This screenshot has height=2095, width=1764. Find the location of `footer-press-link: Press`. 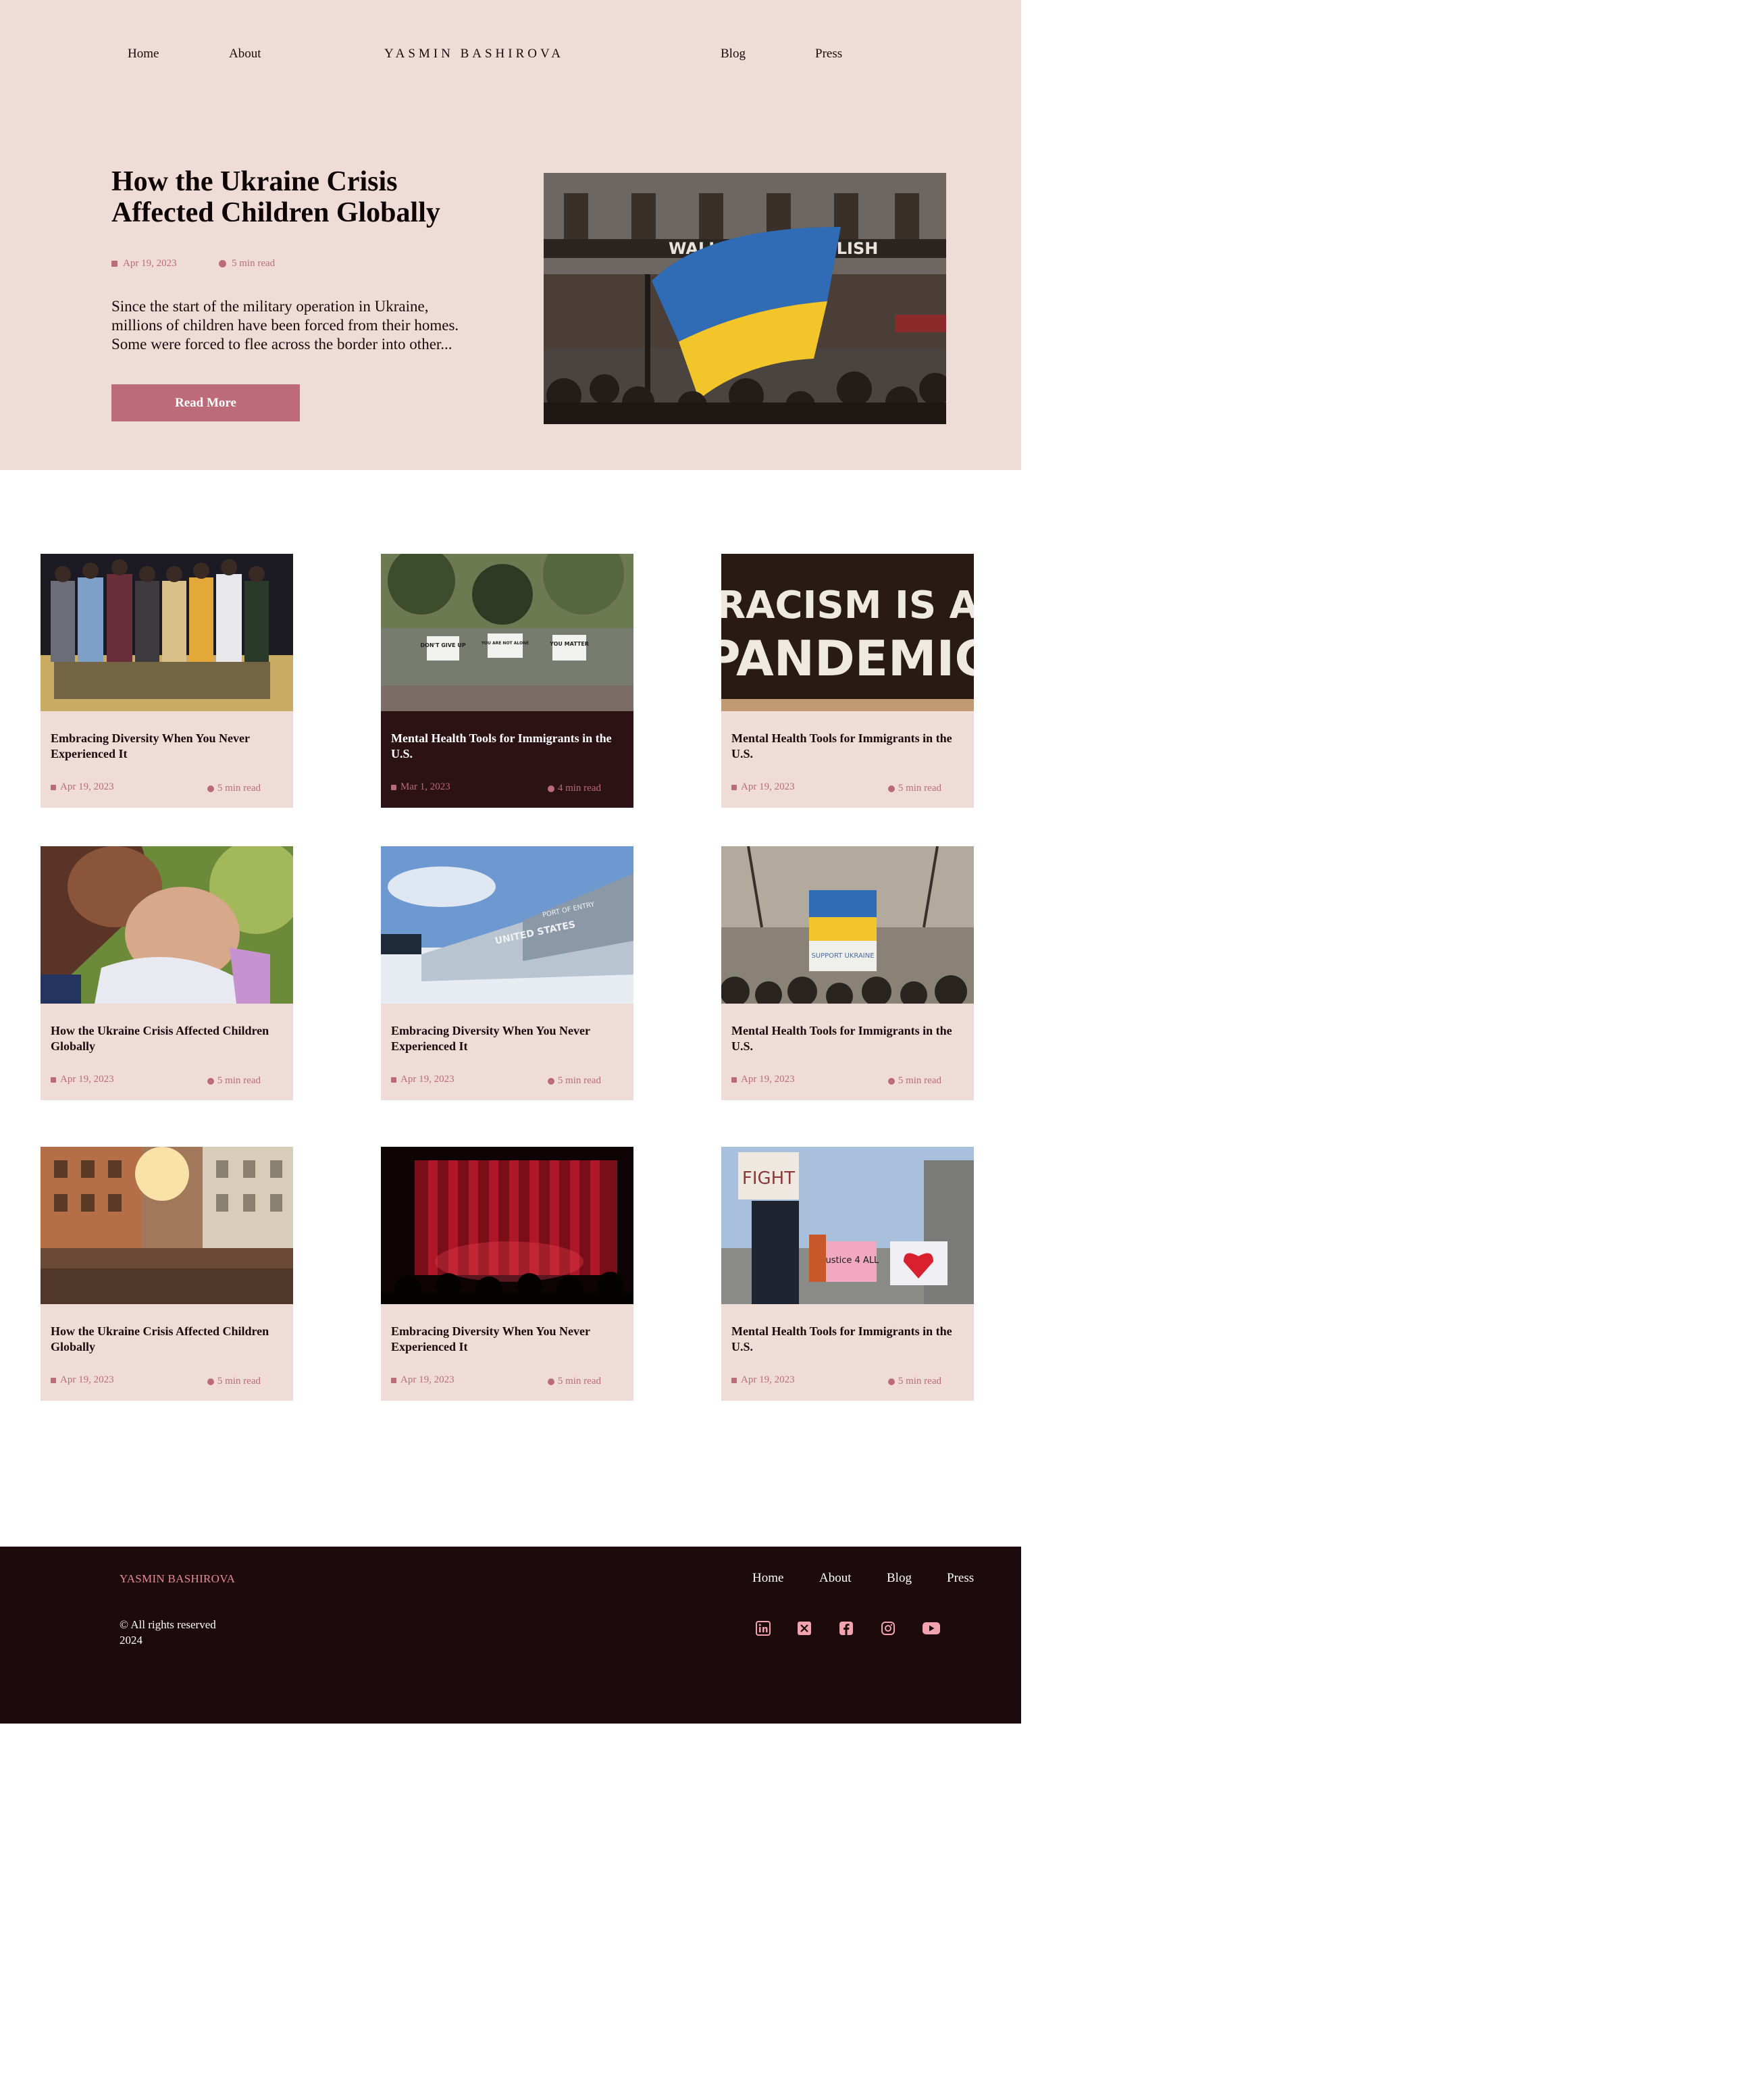

footer-press-link: Press is located at coordinates (960, 1579).